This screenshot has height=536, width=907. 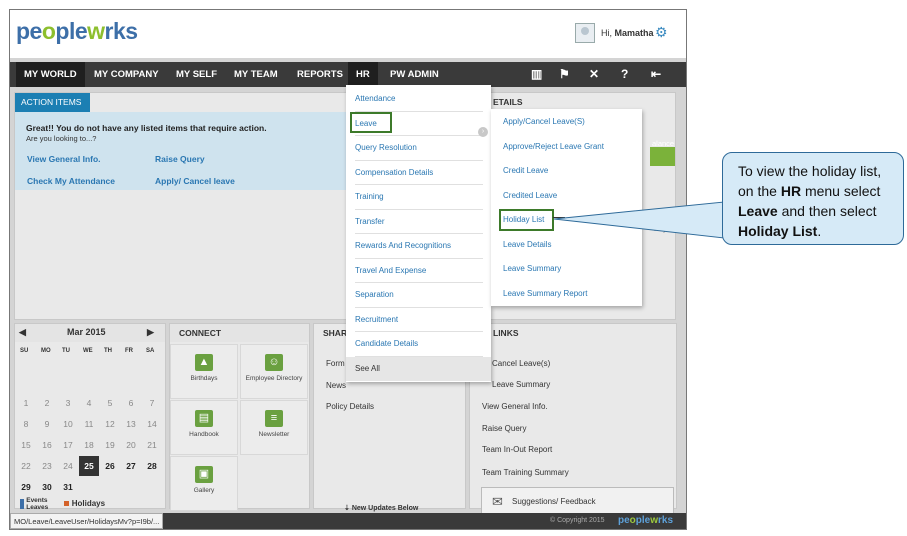 I want to click on calendar-day: 4, so click(x=89, y=403).